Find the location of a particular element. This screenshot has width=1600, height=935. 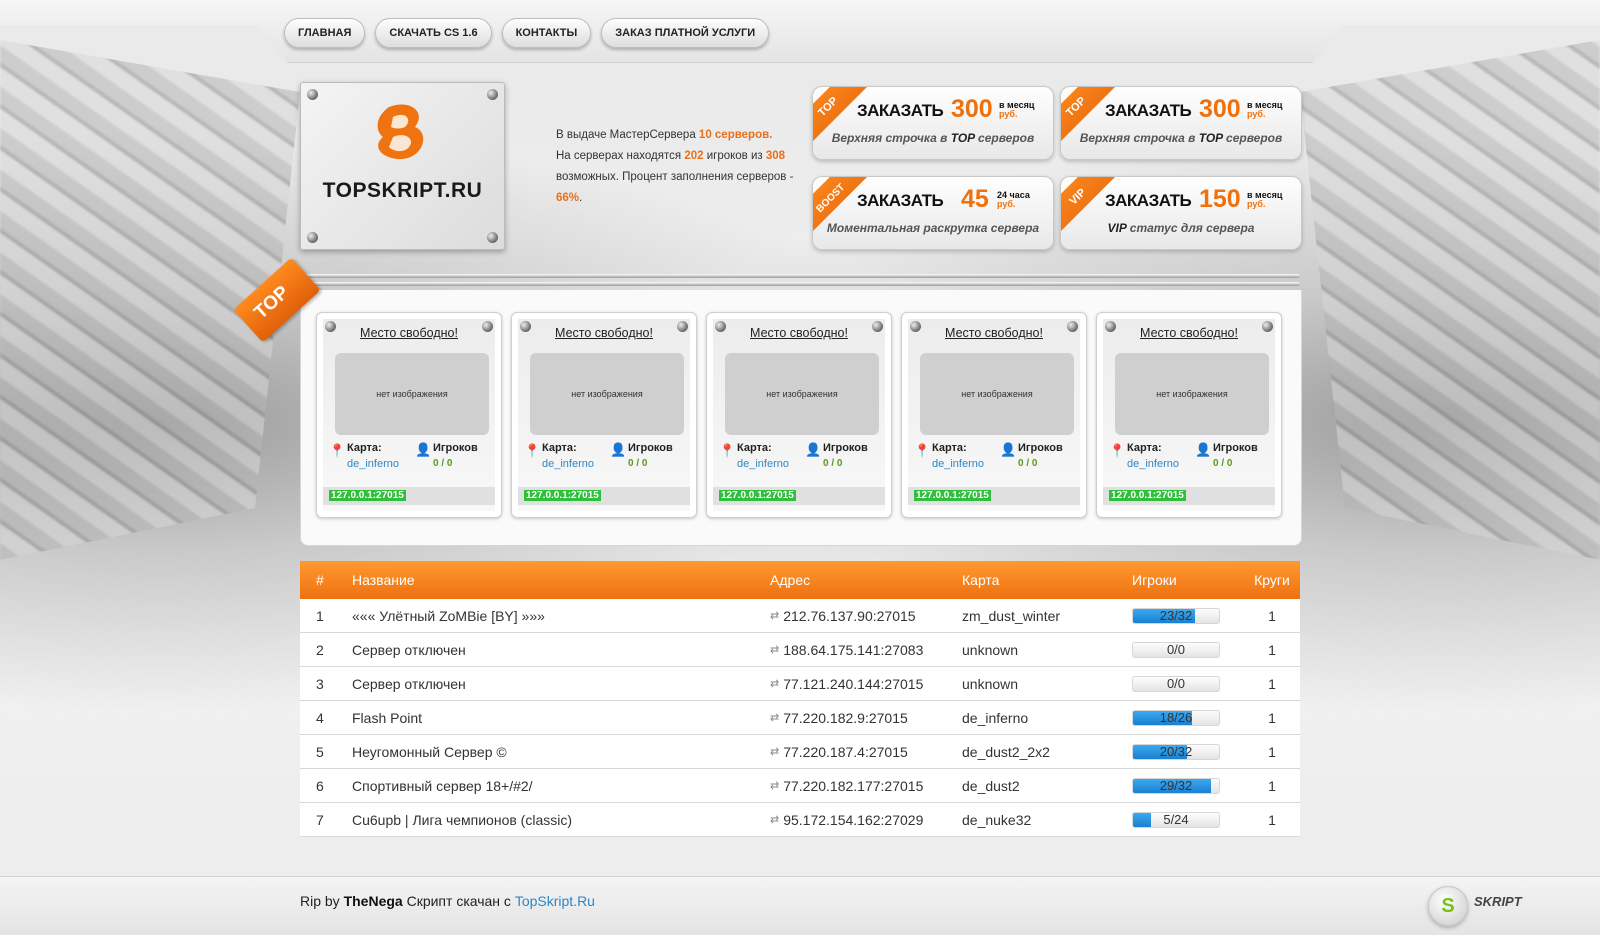

server-map: de_dust2 is located at coordinates (991, 785).